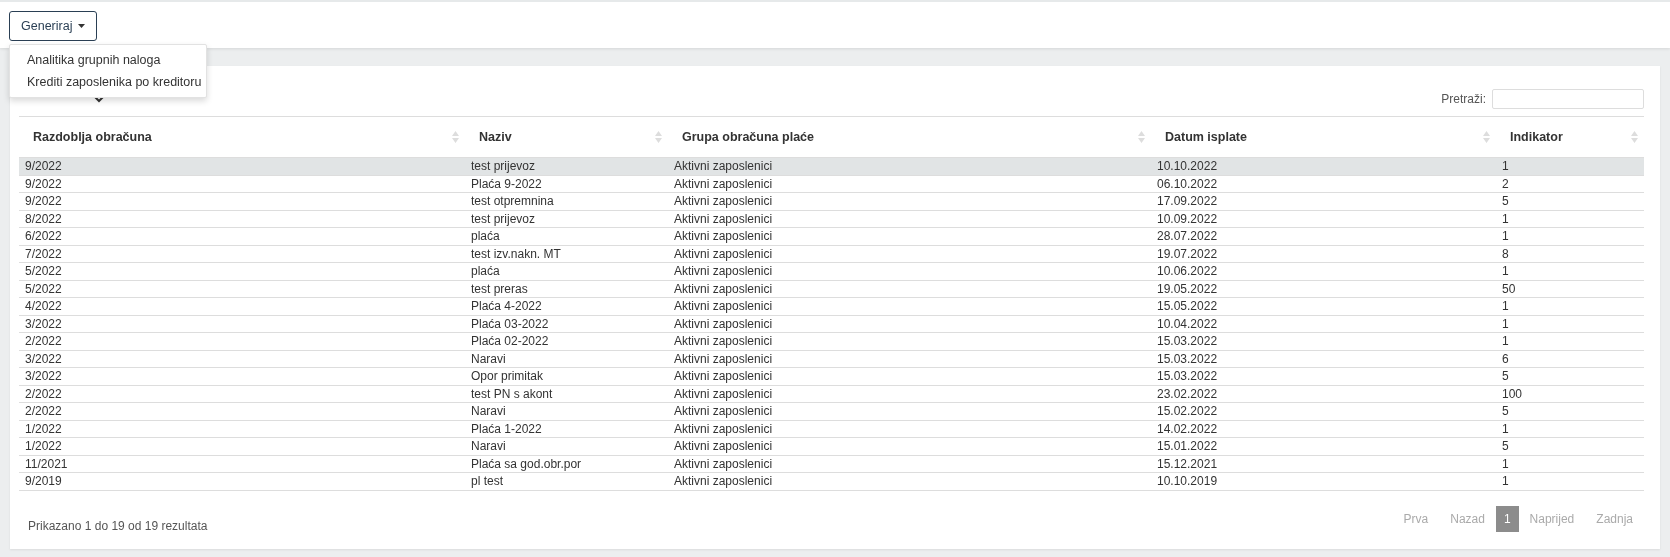 The width and height of the screenshot is (1670, 557). Describe the element at coordinates (566, 464) in the screenshot. I see `table-cell: Plaća sa god.obr.por` at that location.